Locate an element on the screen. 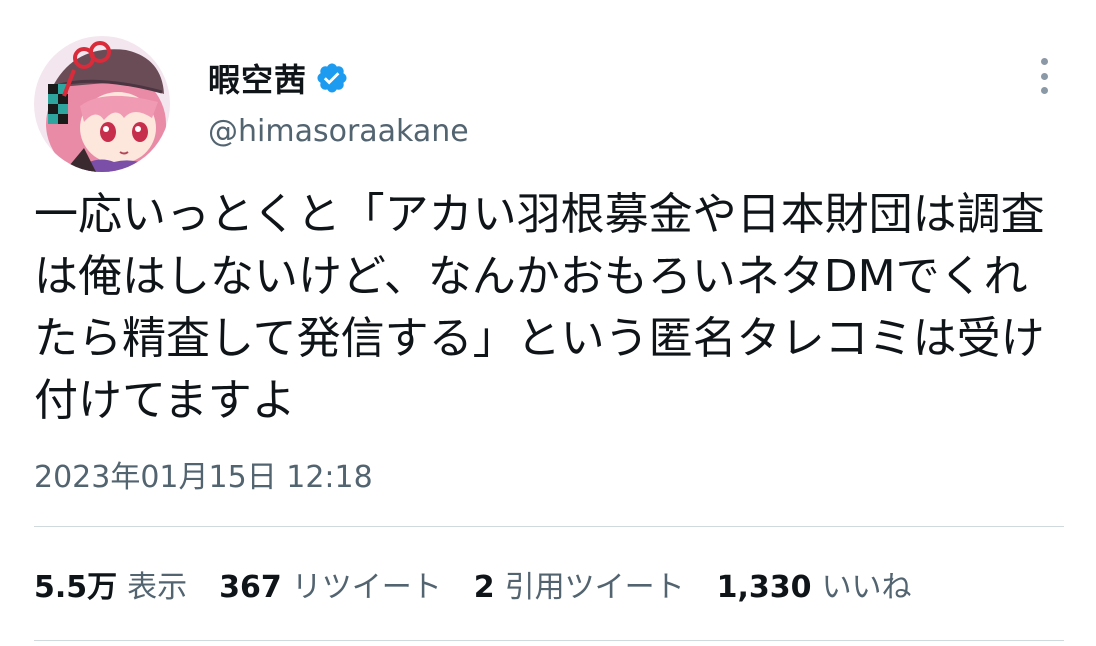 The width and height of the screenshot is (1096, 646). stat-retweets: 367 リツイート is located at coordinates (330, 584).